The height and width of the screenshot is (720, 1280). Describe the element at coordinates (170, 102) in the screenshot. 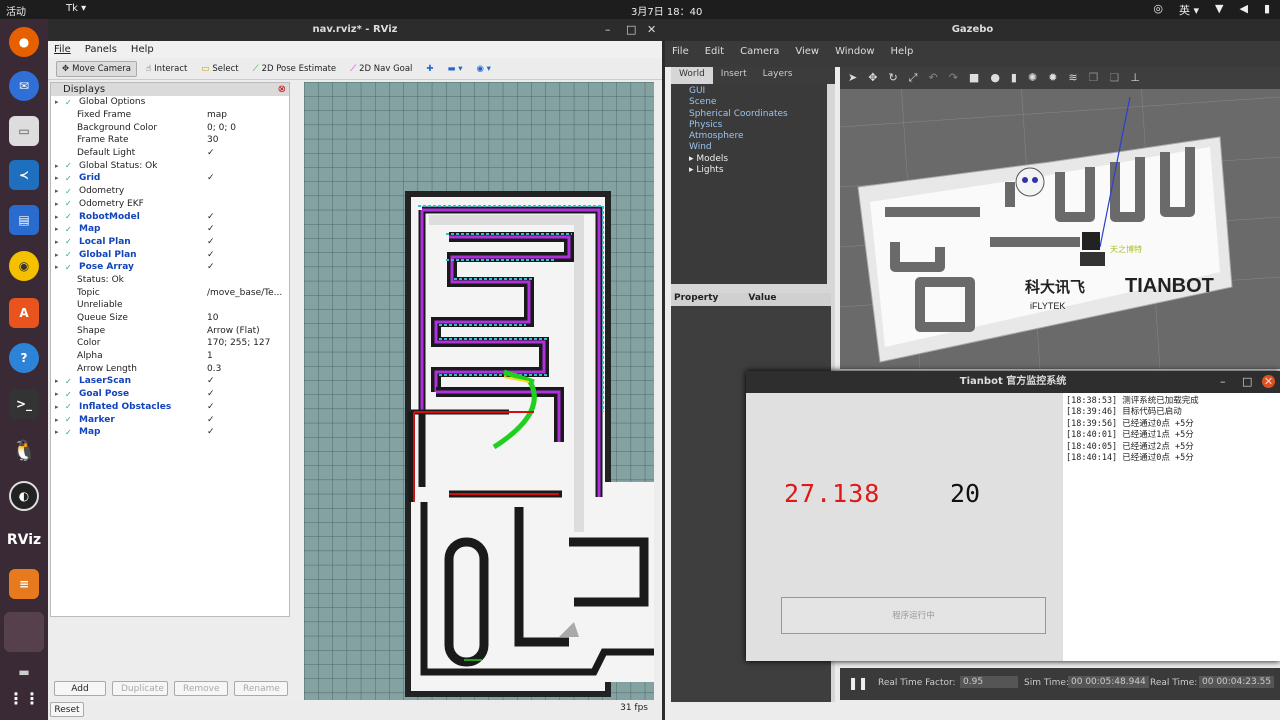

I see `display-row: ▸ ✓ Global Options` at that location.